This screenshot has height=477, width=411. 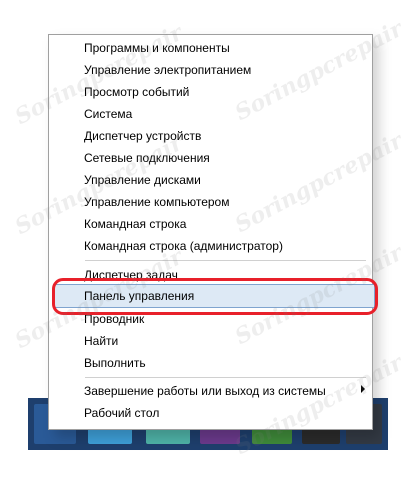 I want to click on menu-item-command-prompt-admin: Командная строка (администратор), so click(x=183, y=246).